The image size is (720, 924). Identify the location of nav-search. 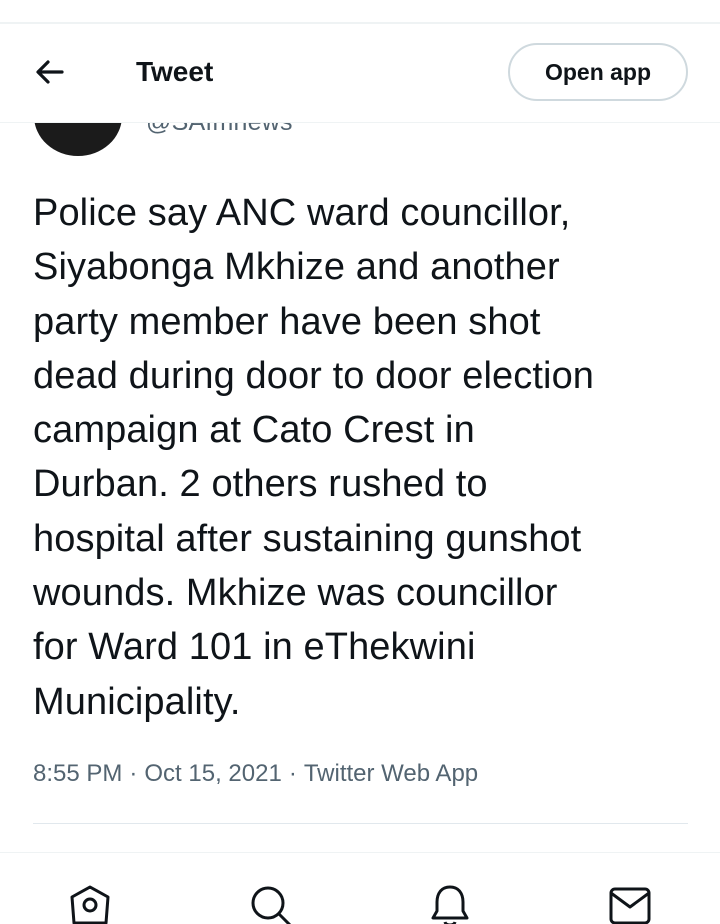
(270, 902).